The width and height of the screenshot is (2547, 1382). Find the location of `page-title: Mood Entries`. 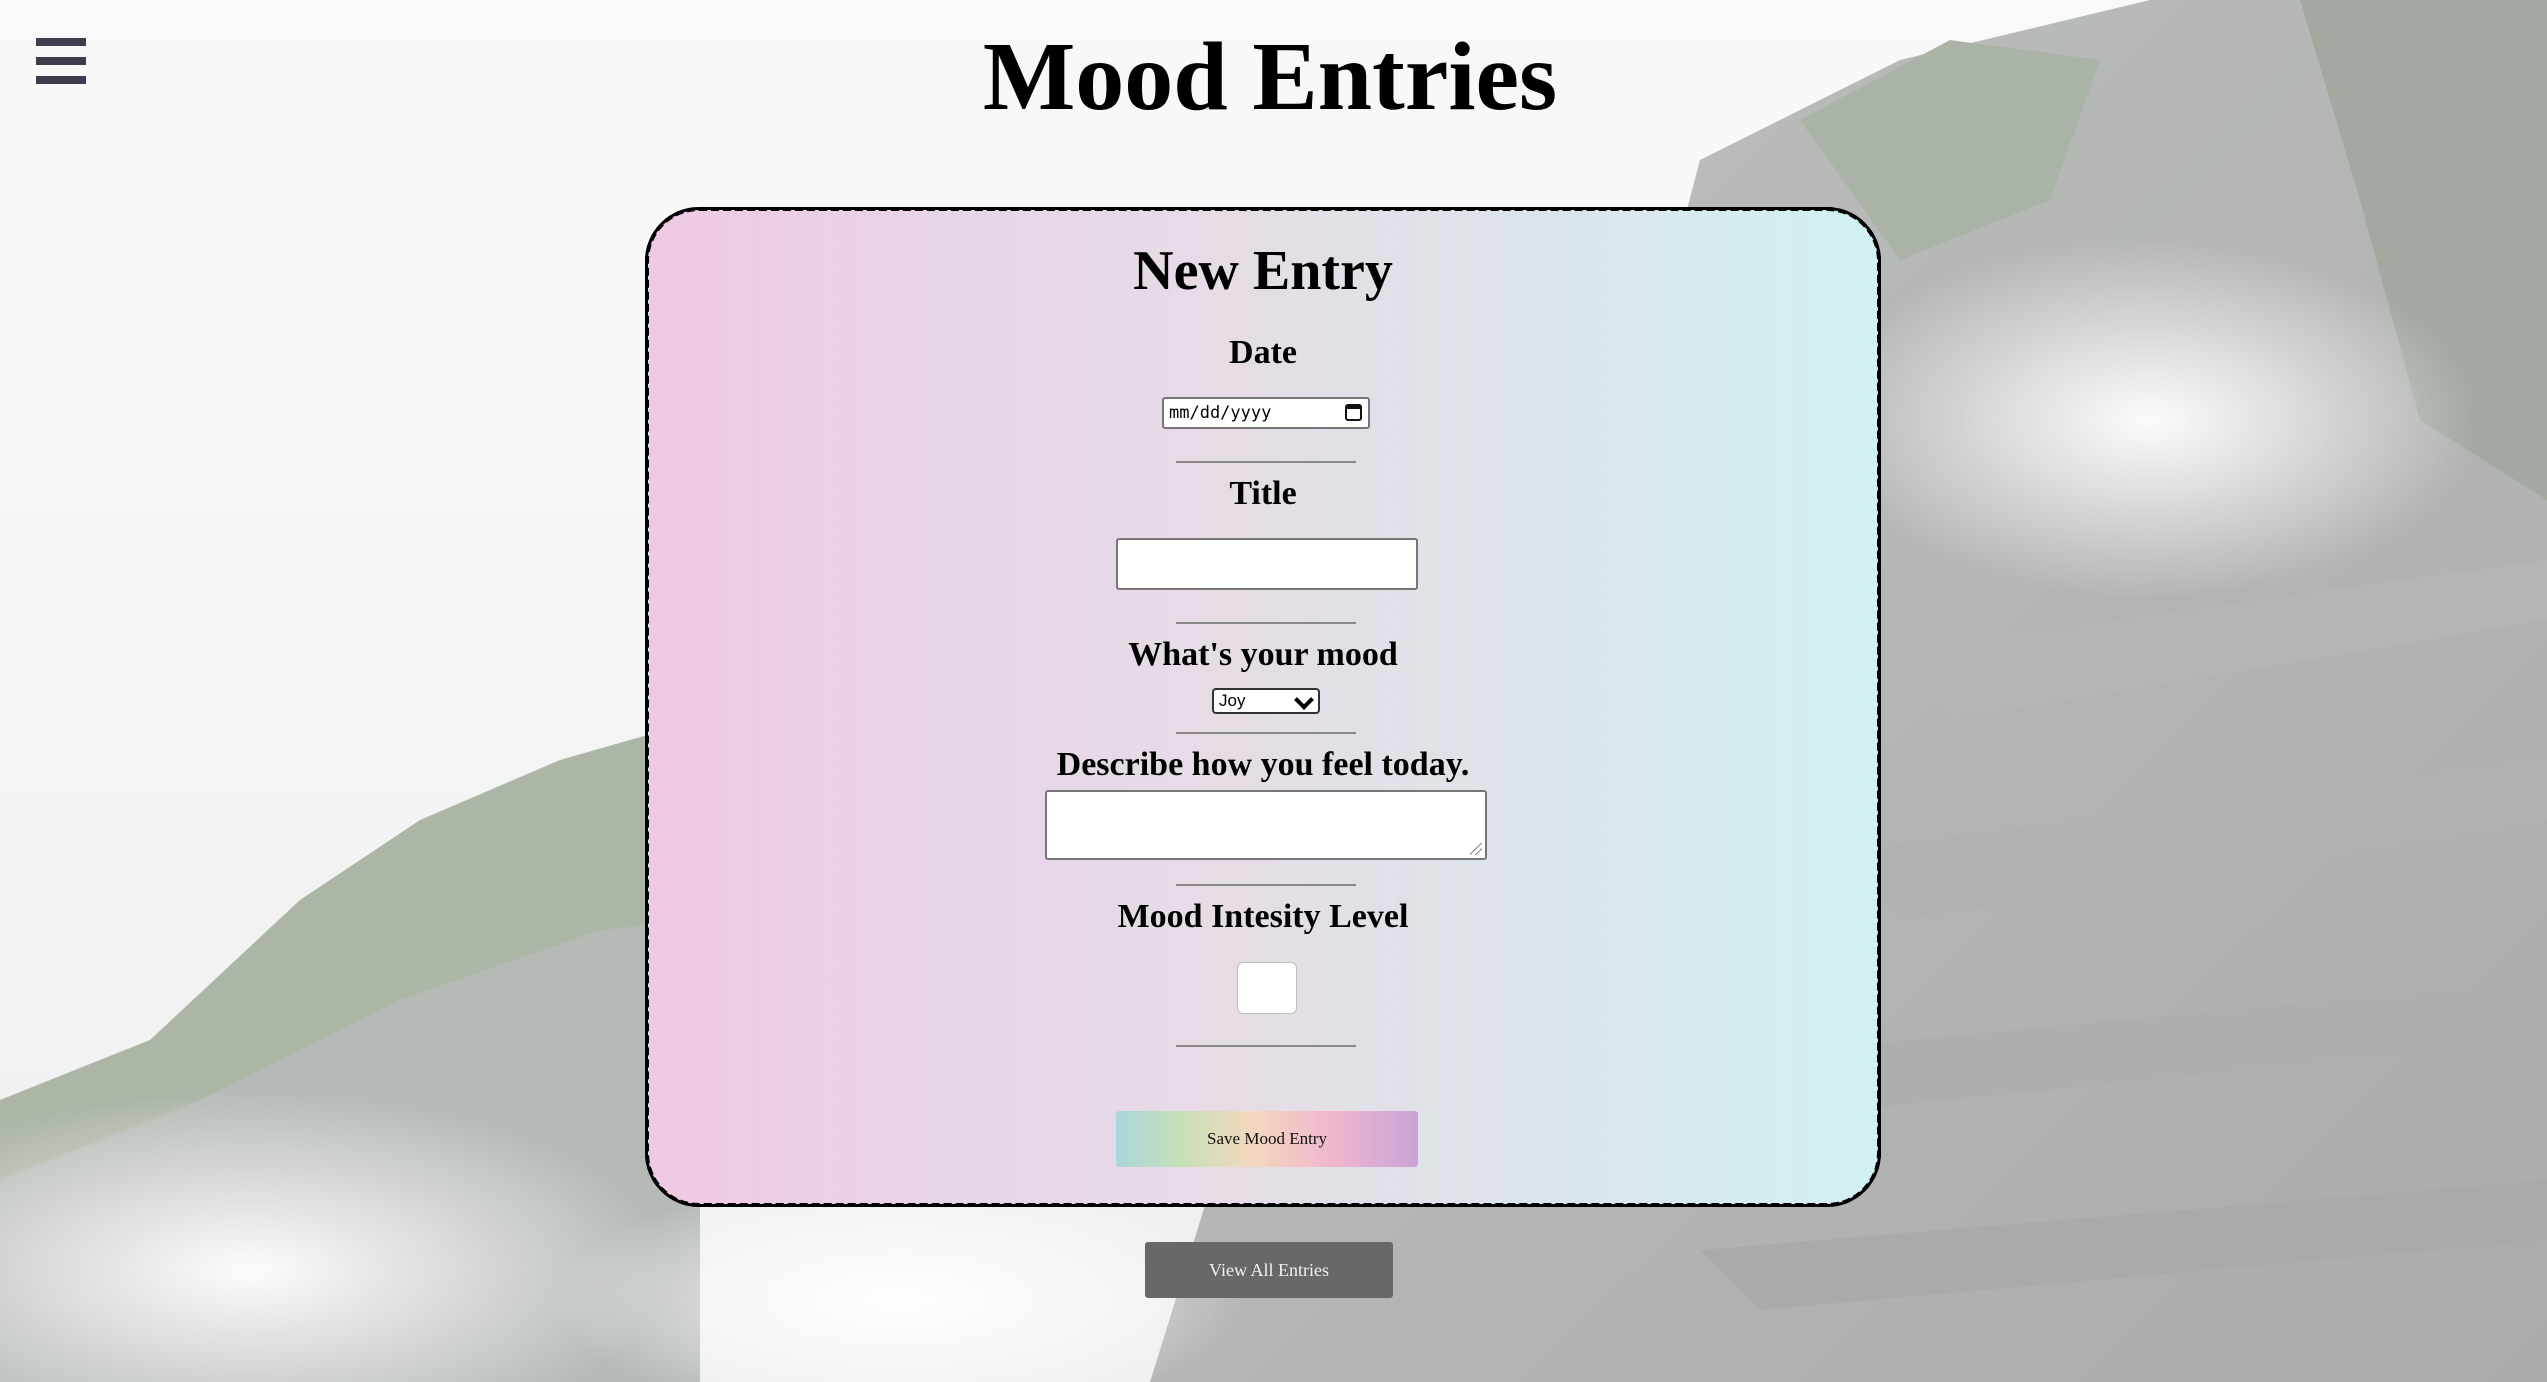

page-title: Mood Entries is located at coordinates (1270, 77).